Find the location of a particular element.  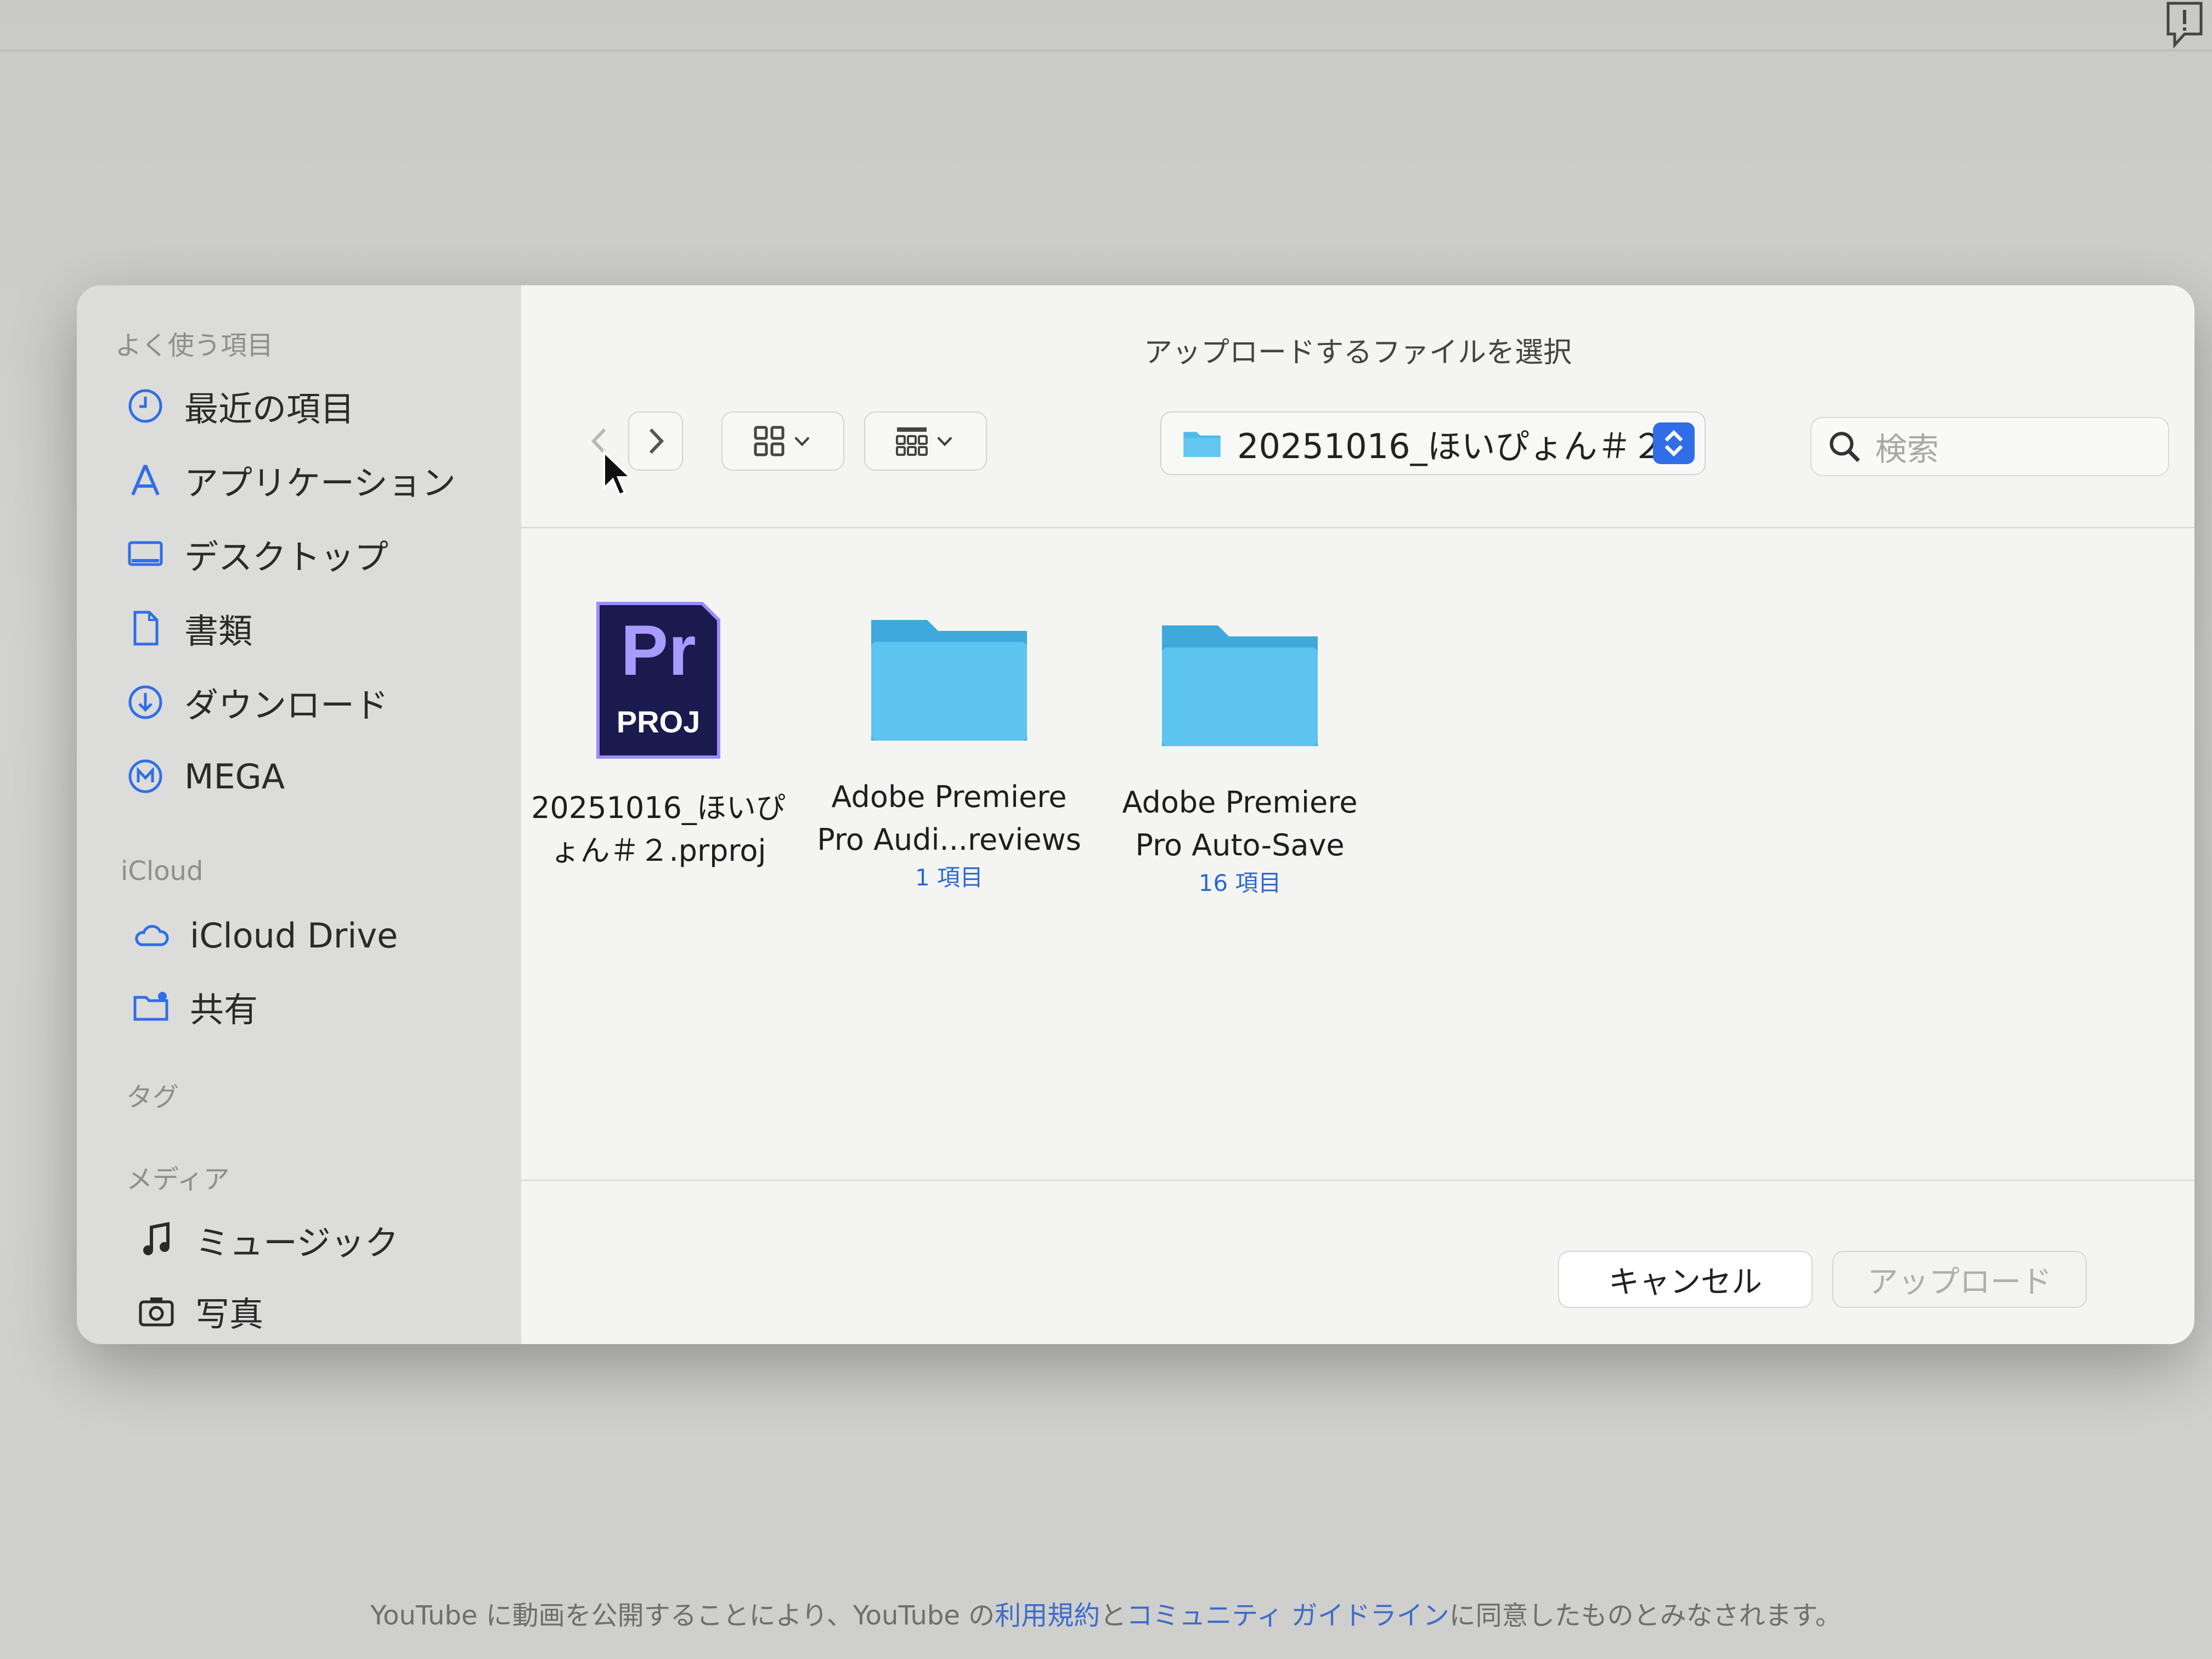

clock-icon is located at coordinates (145, 406).